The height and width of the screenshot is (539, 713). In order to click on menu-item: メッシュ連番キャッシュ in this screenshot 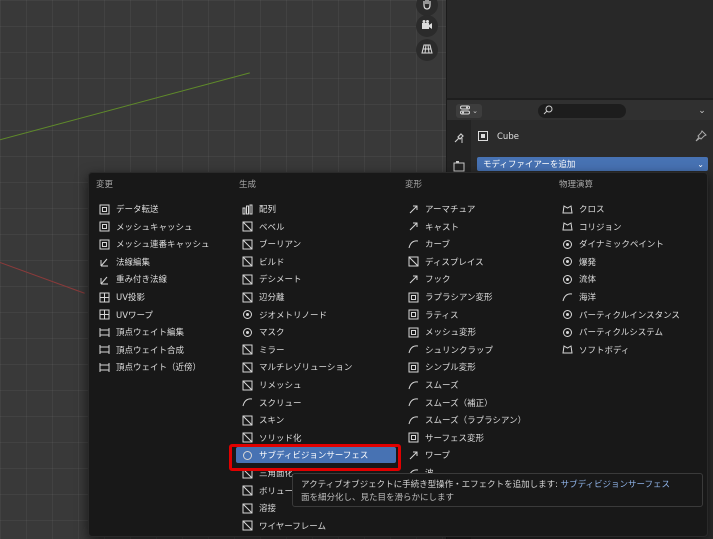, I will do `click(163, 244)`.